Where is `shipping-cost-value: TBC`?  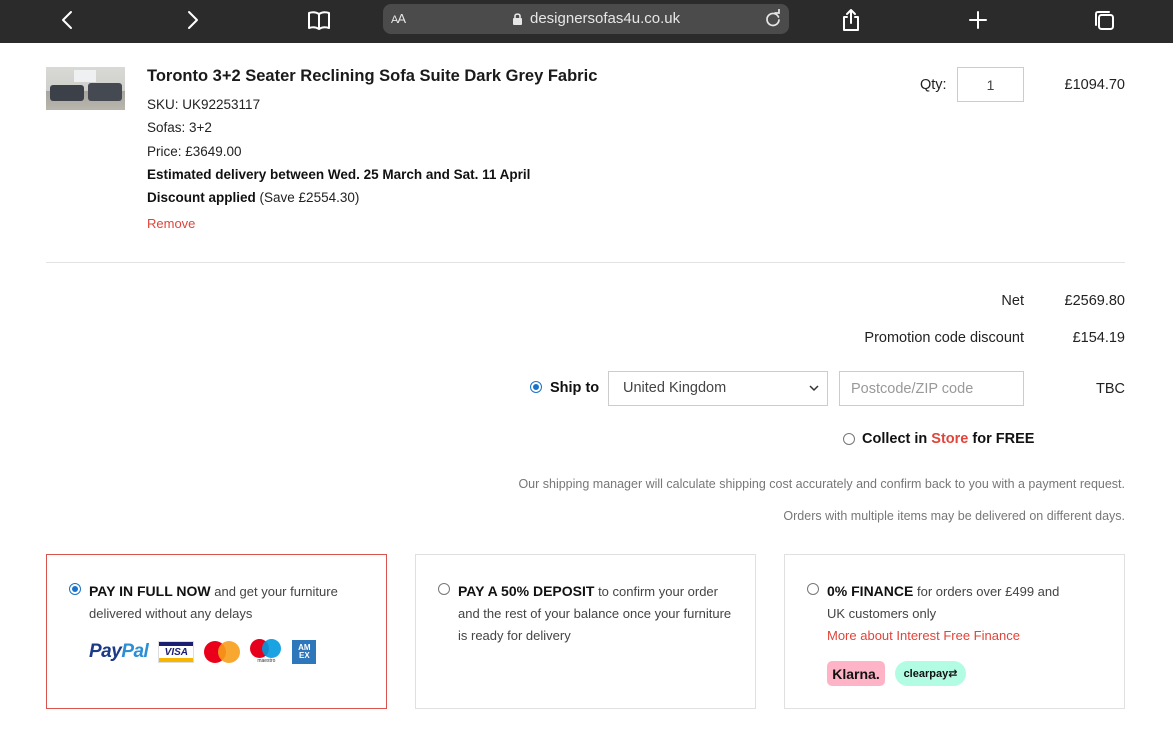
shipping-cost-value: TBC is located at coordinates (1110, 389).